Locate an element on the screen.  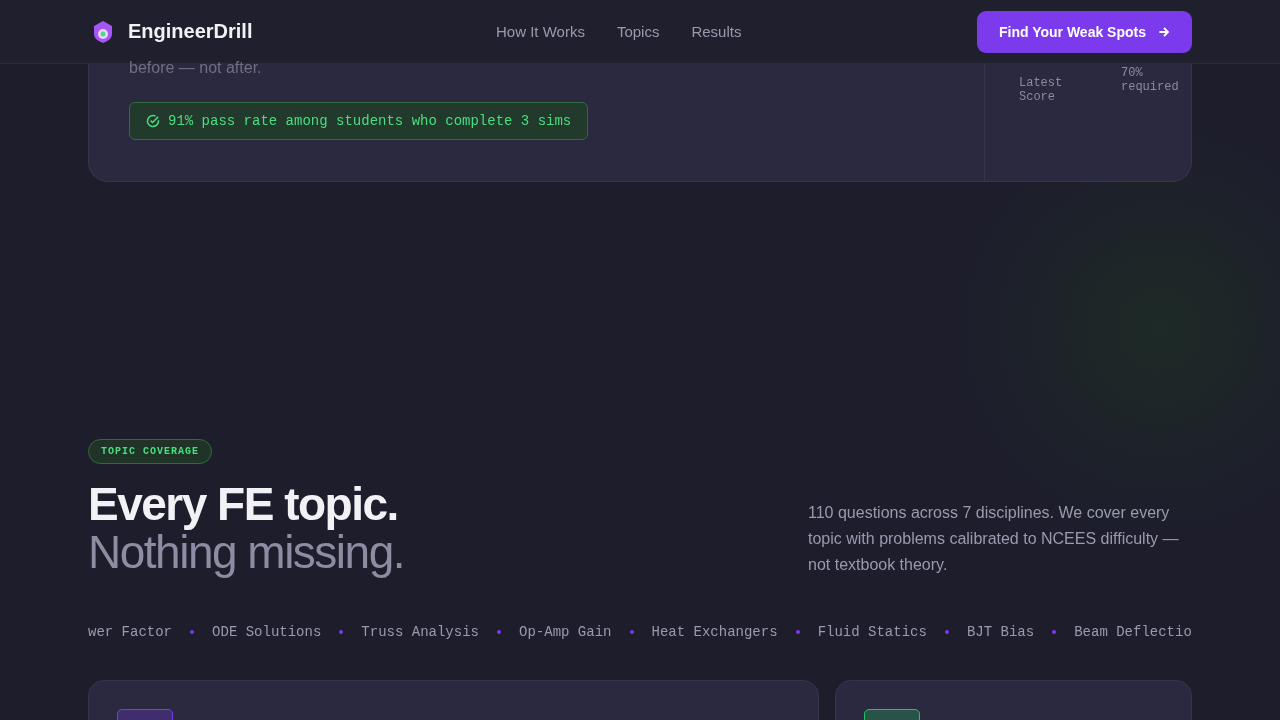
check-circle-icon is located at coordinates (153, 121).